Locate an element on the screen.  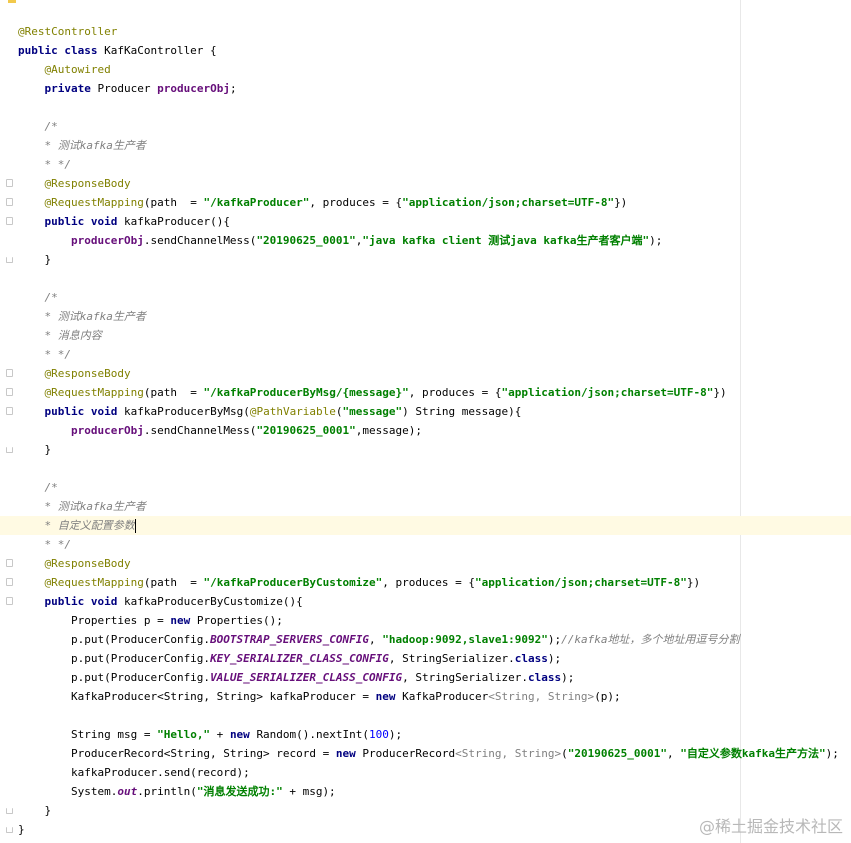
code-line: Properties p = new Properties(); is located at coordinates (425, 620).